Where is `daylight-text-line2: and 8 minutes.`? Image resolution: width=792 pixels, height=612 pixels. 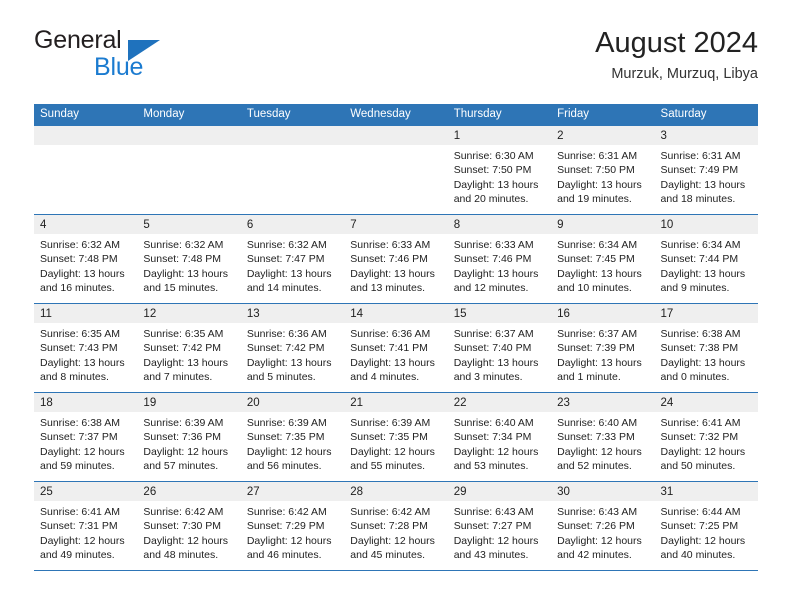 daylight-text-line2: and 8 minutes. is located at coordinates (74, 377).